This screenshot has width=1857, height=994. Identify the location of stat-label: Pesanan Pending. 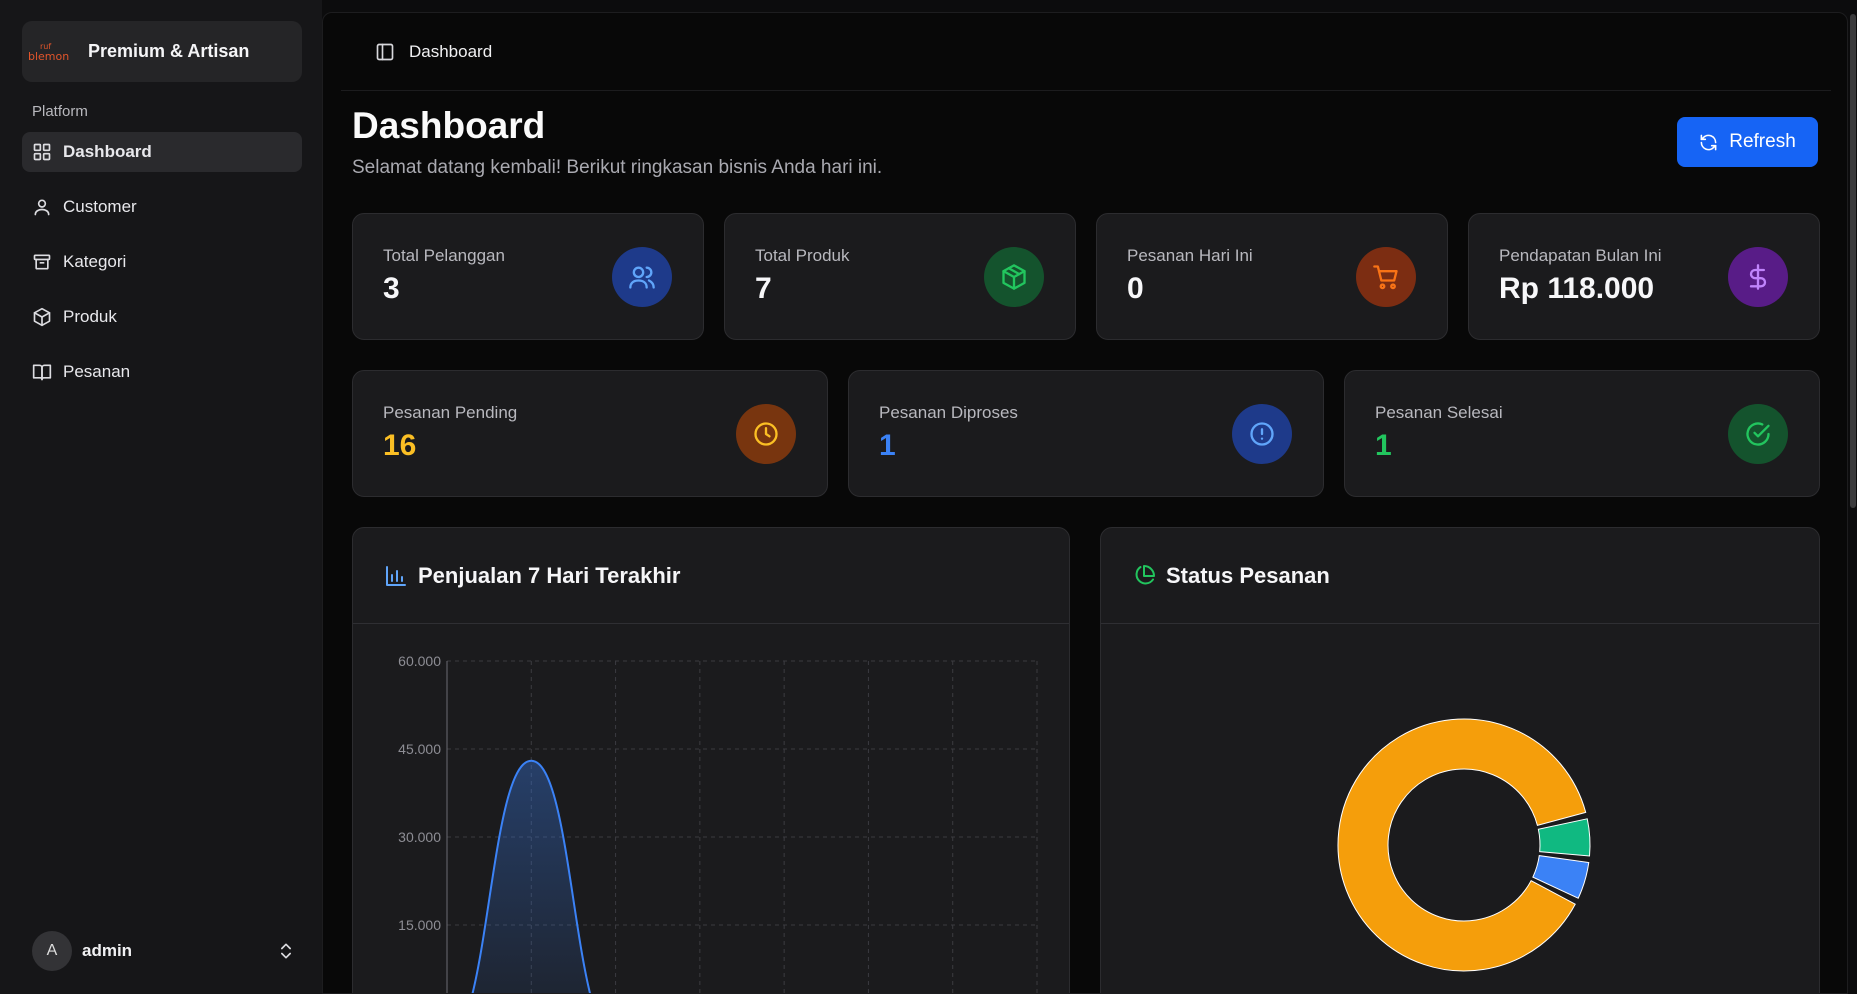
(450, 412).